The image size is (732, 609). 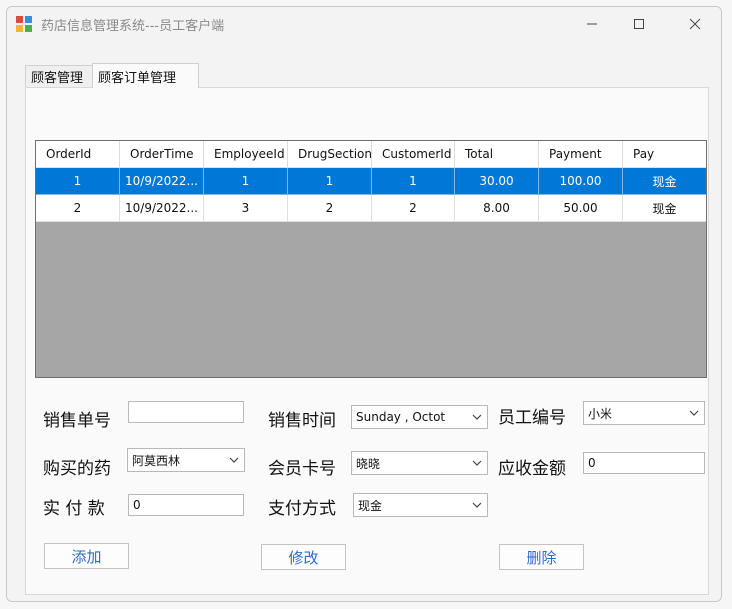 I want to click on cell-orderid: 2, so click(x=78, y=208).